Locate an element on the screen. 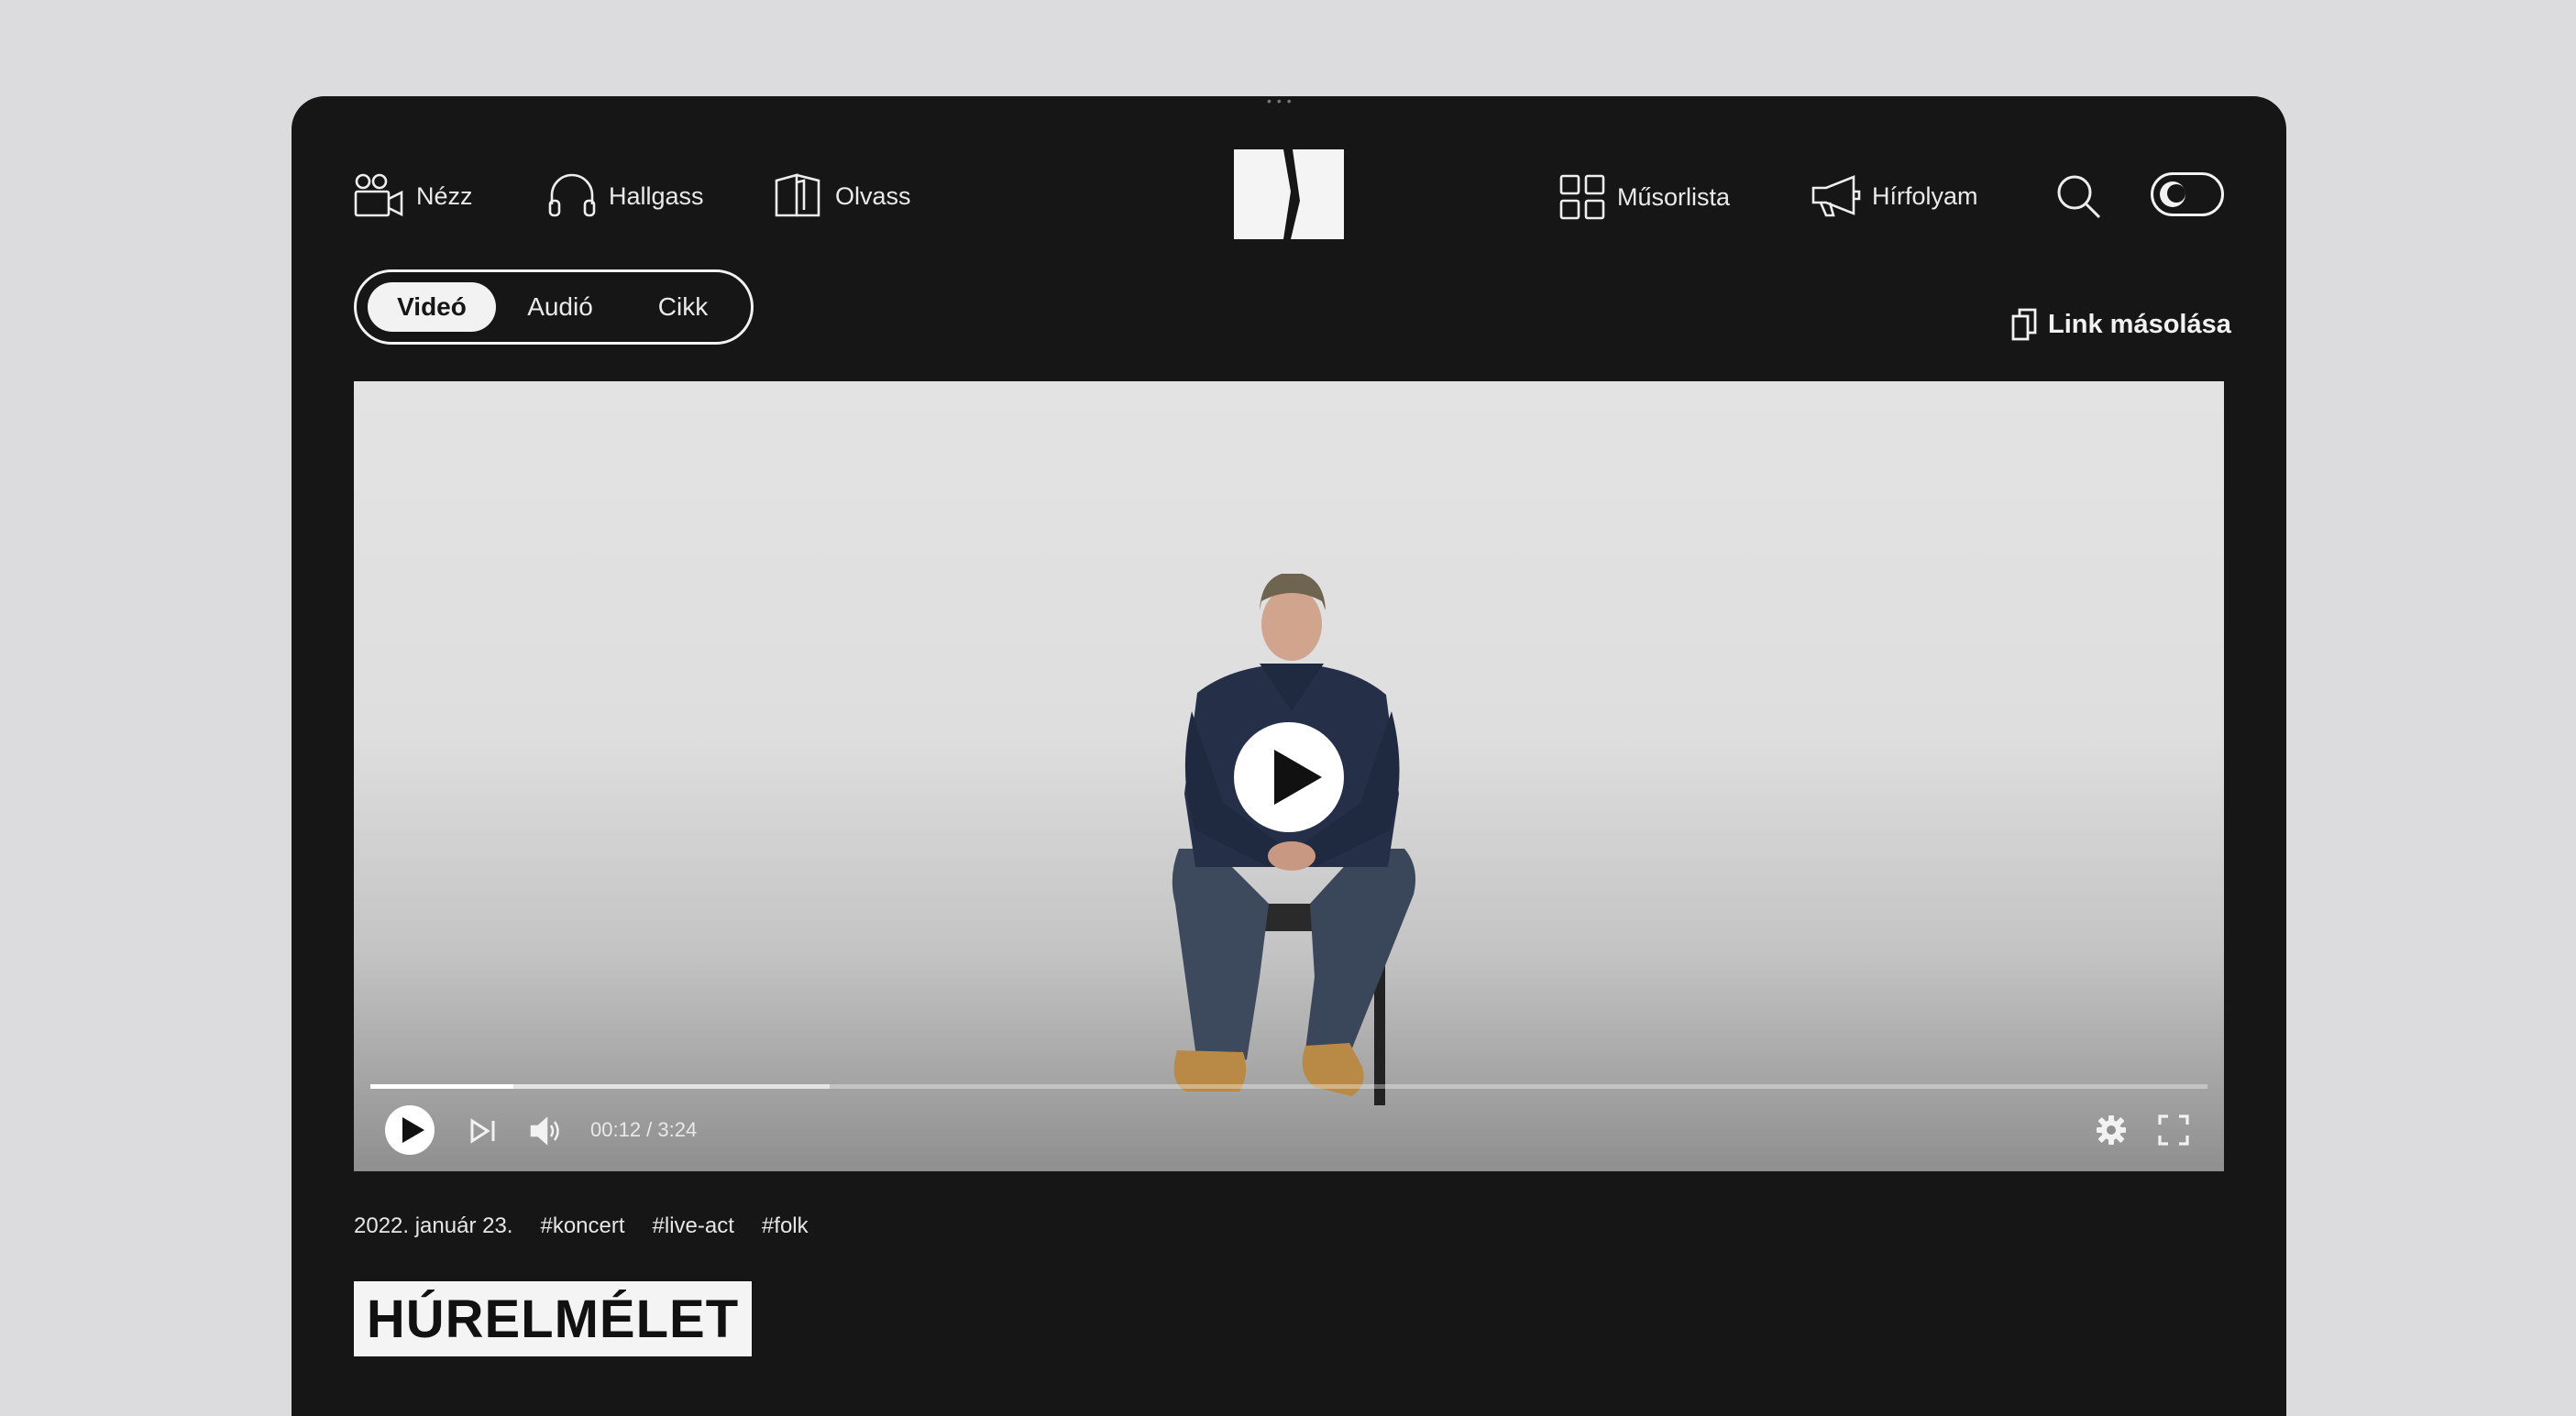  page-title: HÚRELMÉLET is located at coordinates (553, 1318).